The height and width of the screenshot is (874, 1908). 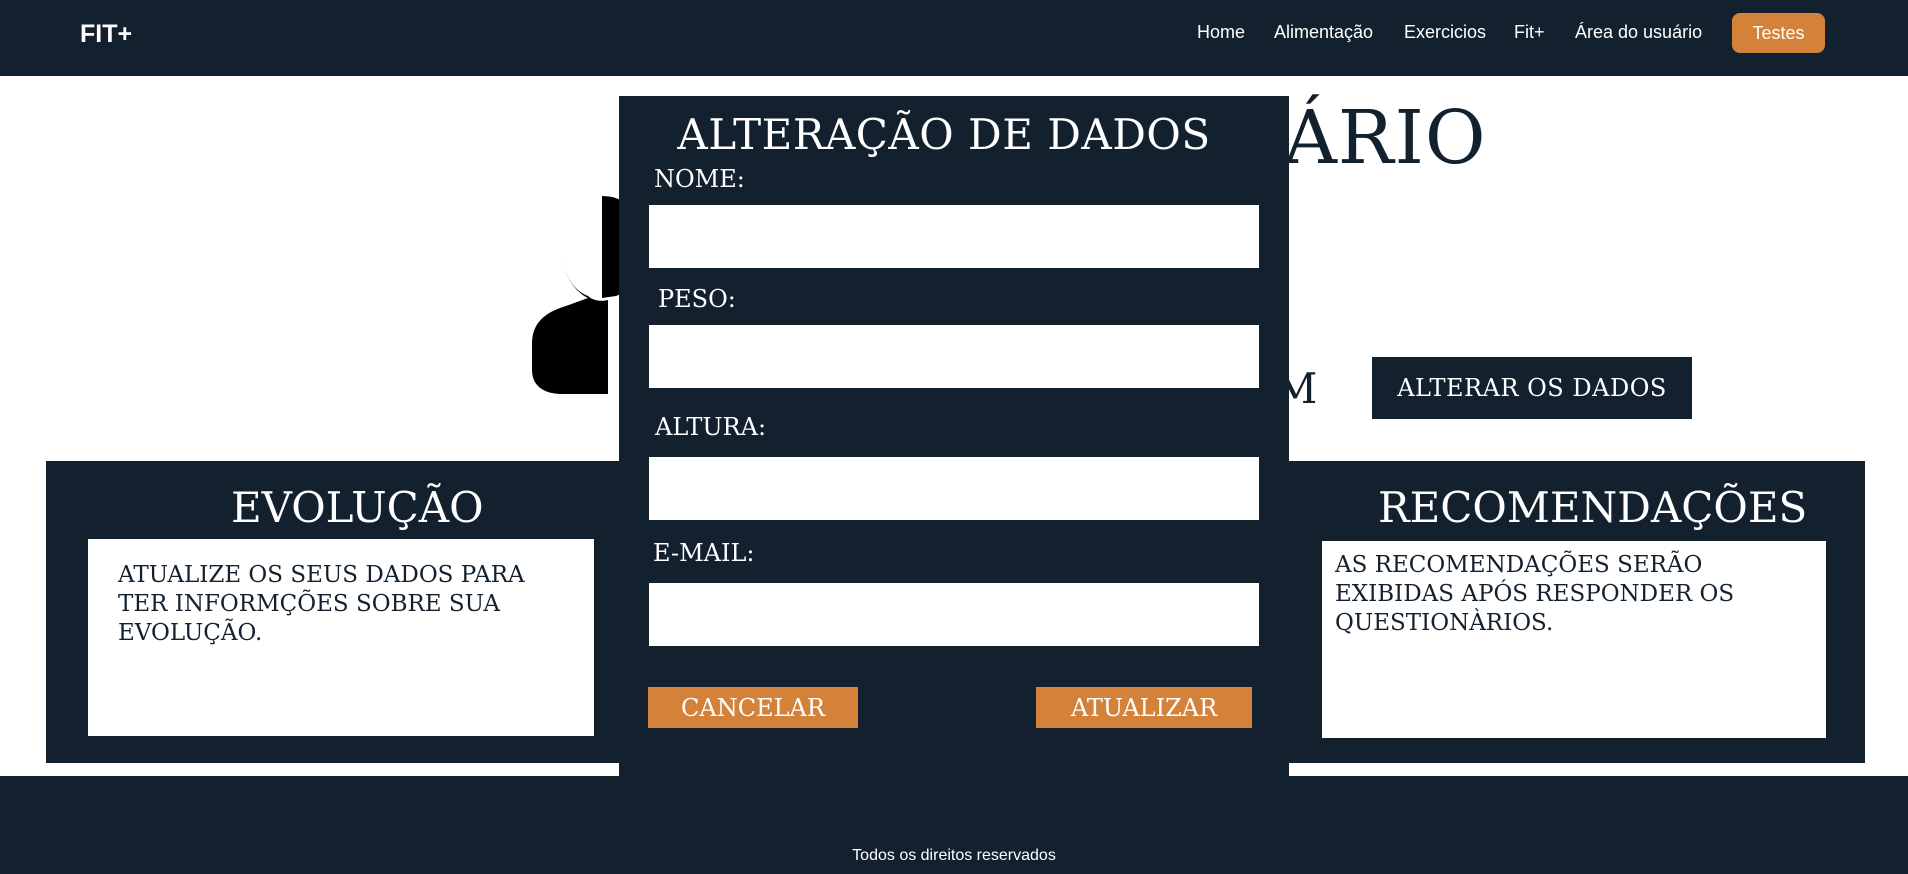 I want to click on evolution-title: EVOLUÇÃO, so click(x=357, y=507).